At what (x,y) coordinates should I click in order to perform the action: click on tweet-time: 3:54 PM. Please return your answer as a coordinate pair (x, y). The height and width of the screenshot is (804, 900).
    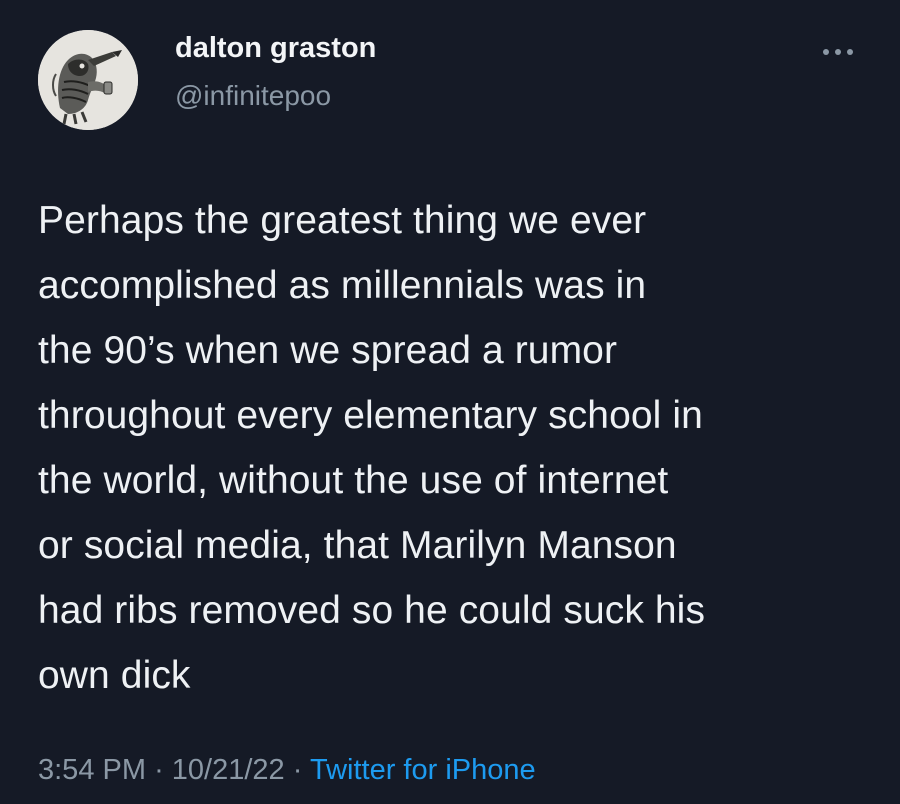
    Looking at the image, I should click on (92, 770).